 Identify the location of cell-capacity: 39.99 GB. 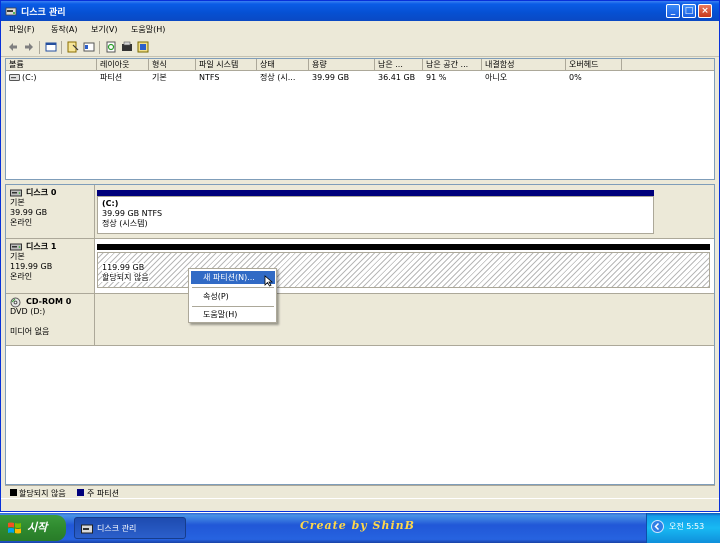
(331, 77).